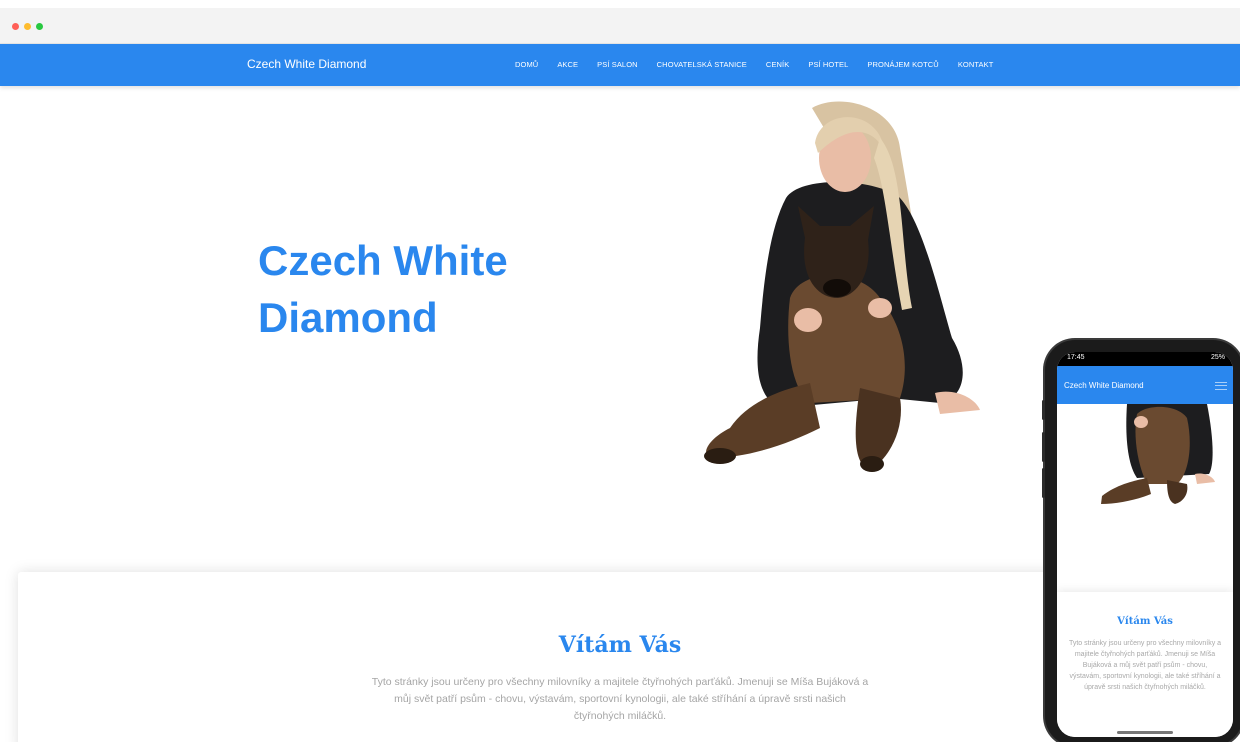 The width and height of the screenshot is (1240, 742). I want to click on phone-status-bar: 17:45 25%, so click(1145, 359).